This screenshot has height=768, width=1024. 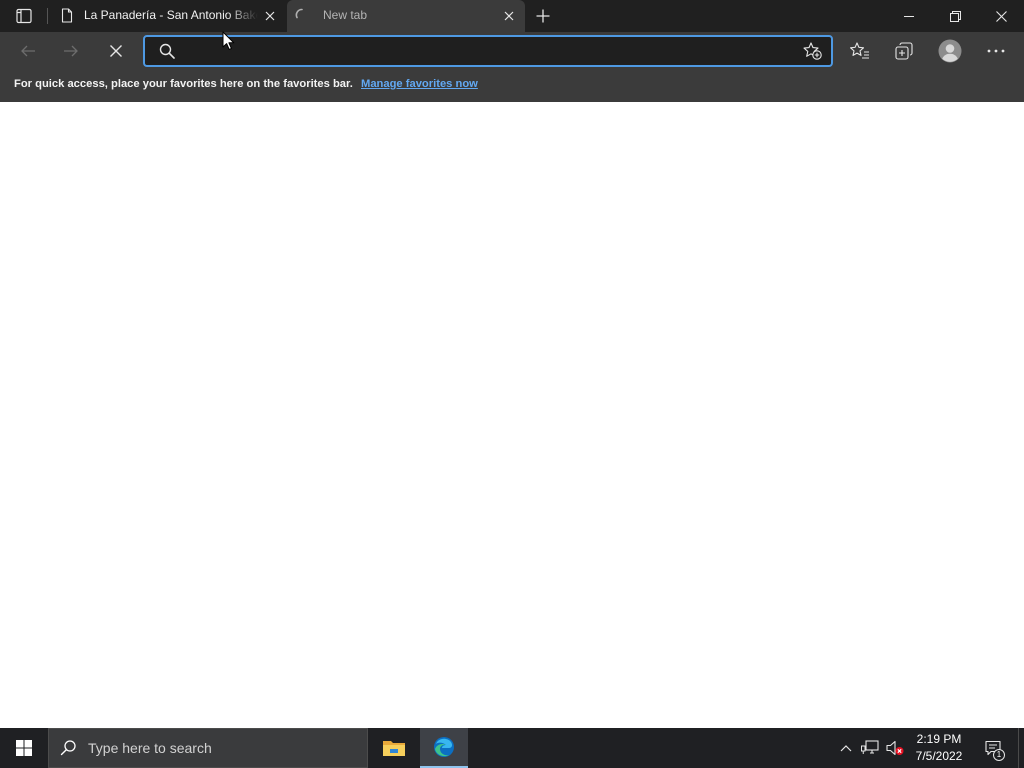 I want to click on tab-title: New tab, so click(x=345, y=15).